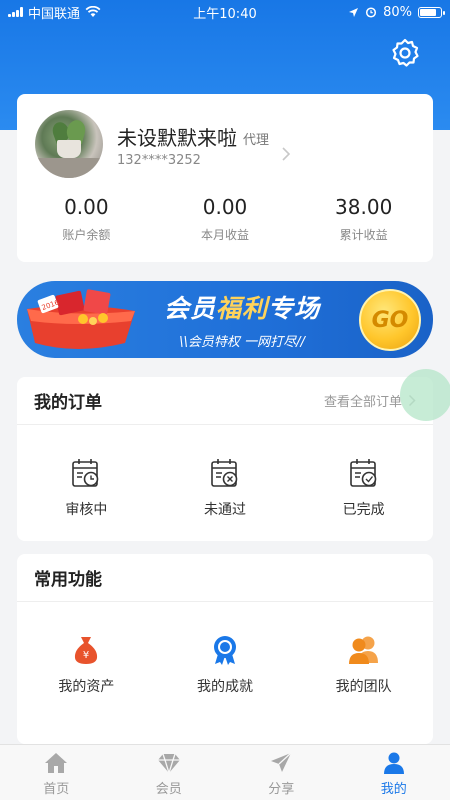 This screenshot has width=450, height=800. I want to click on gear-icon, so click(405, 52).